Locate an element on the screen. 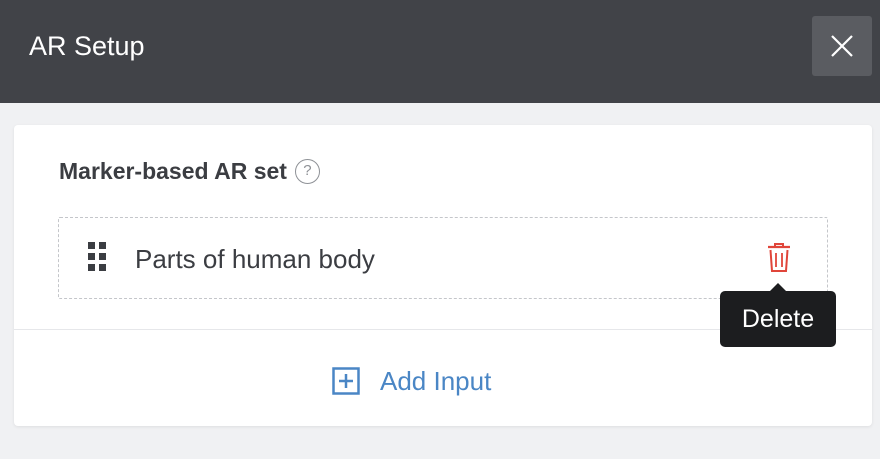  item-label: Parts of human body is located at coordinates (255, 259).